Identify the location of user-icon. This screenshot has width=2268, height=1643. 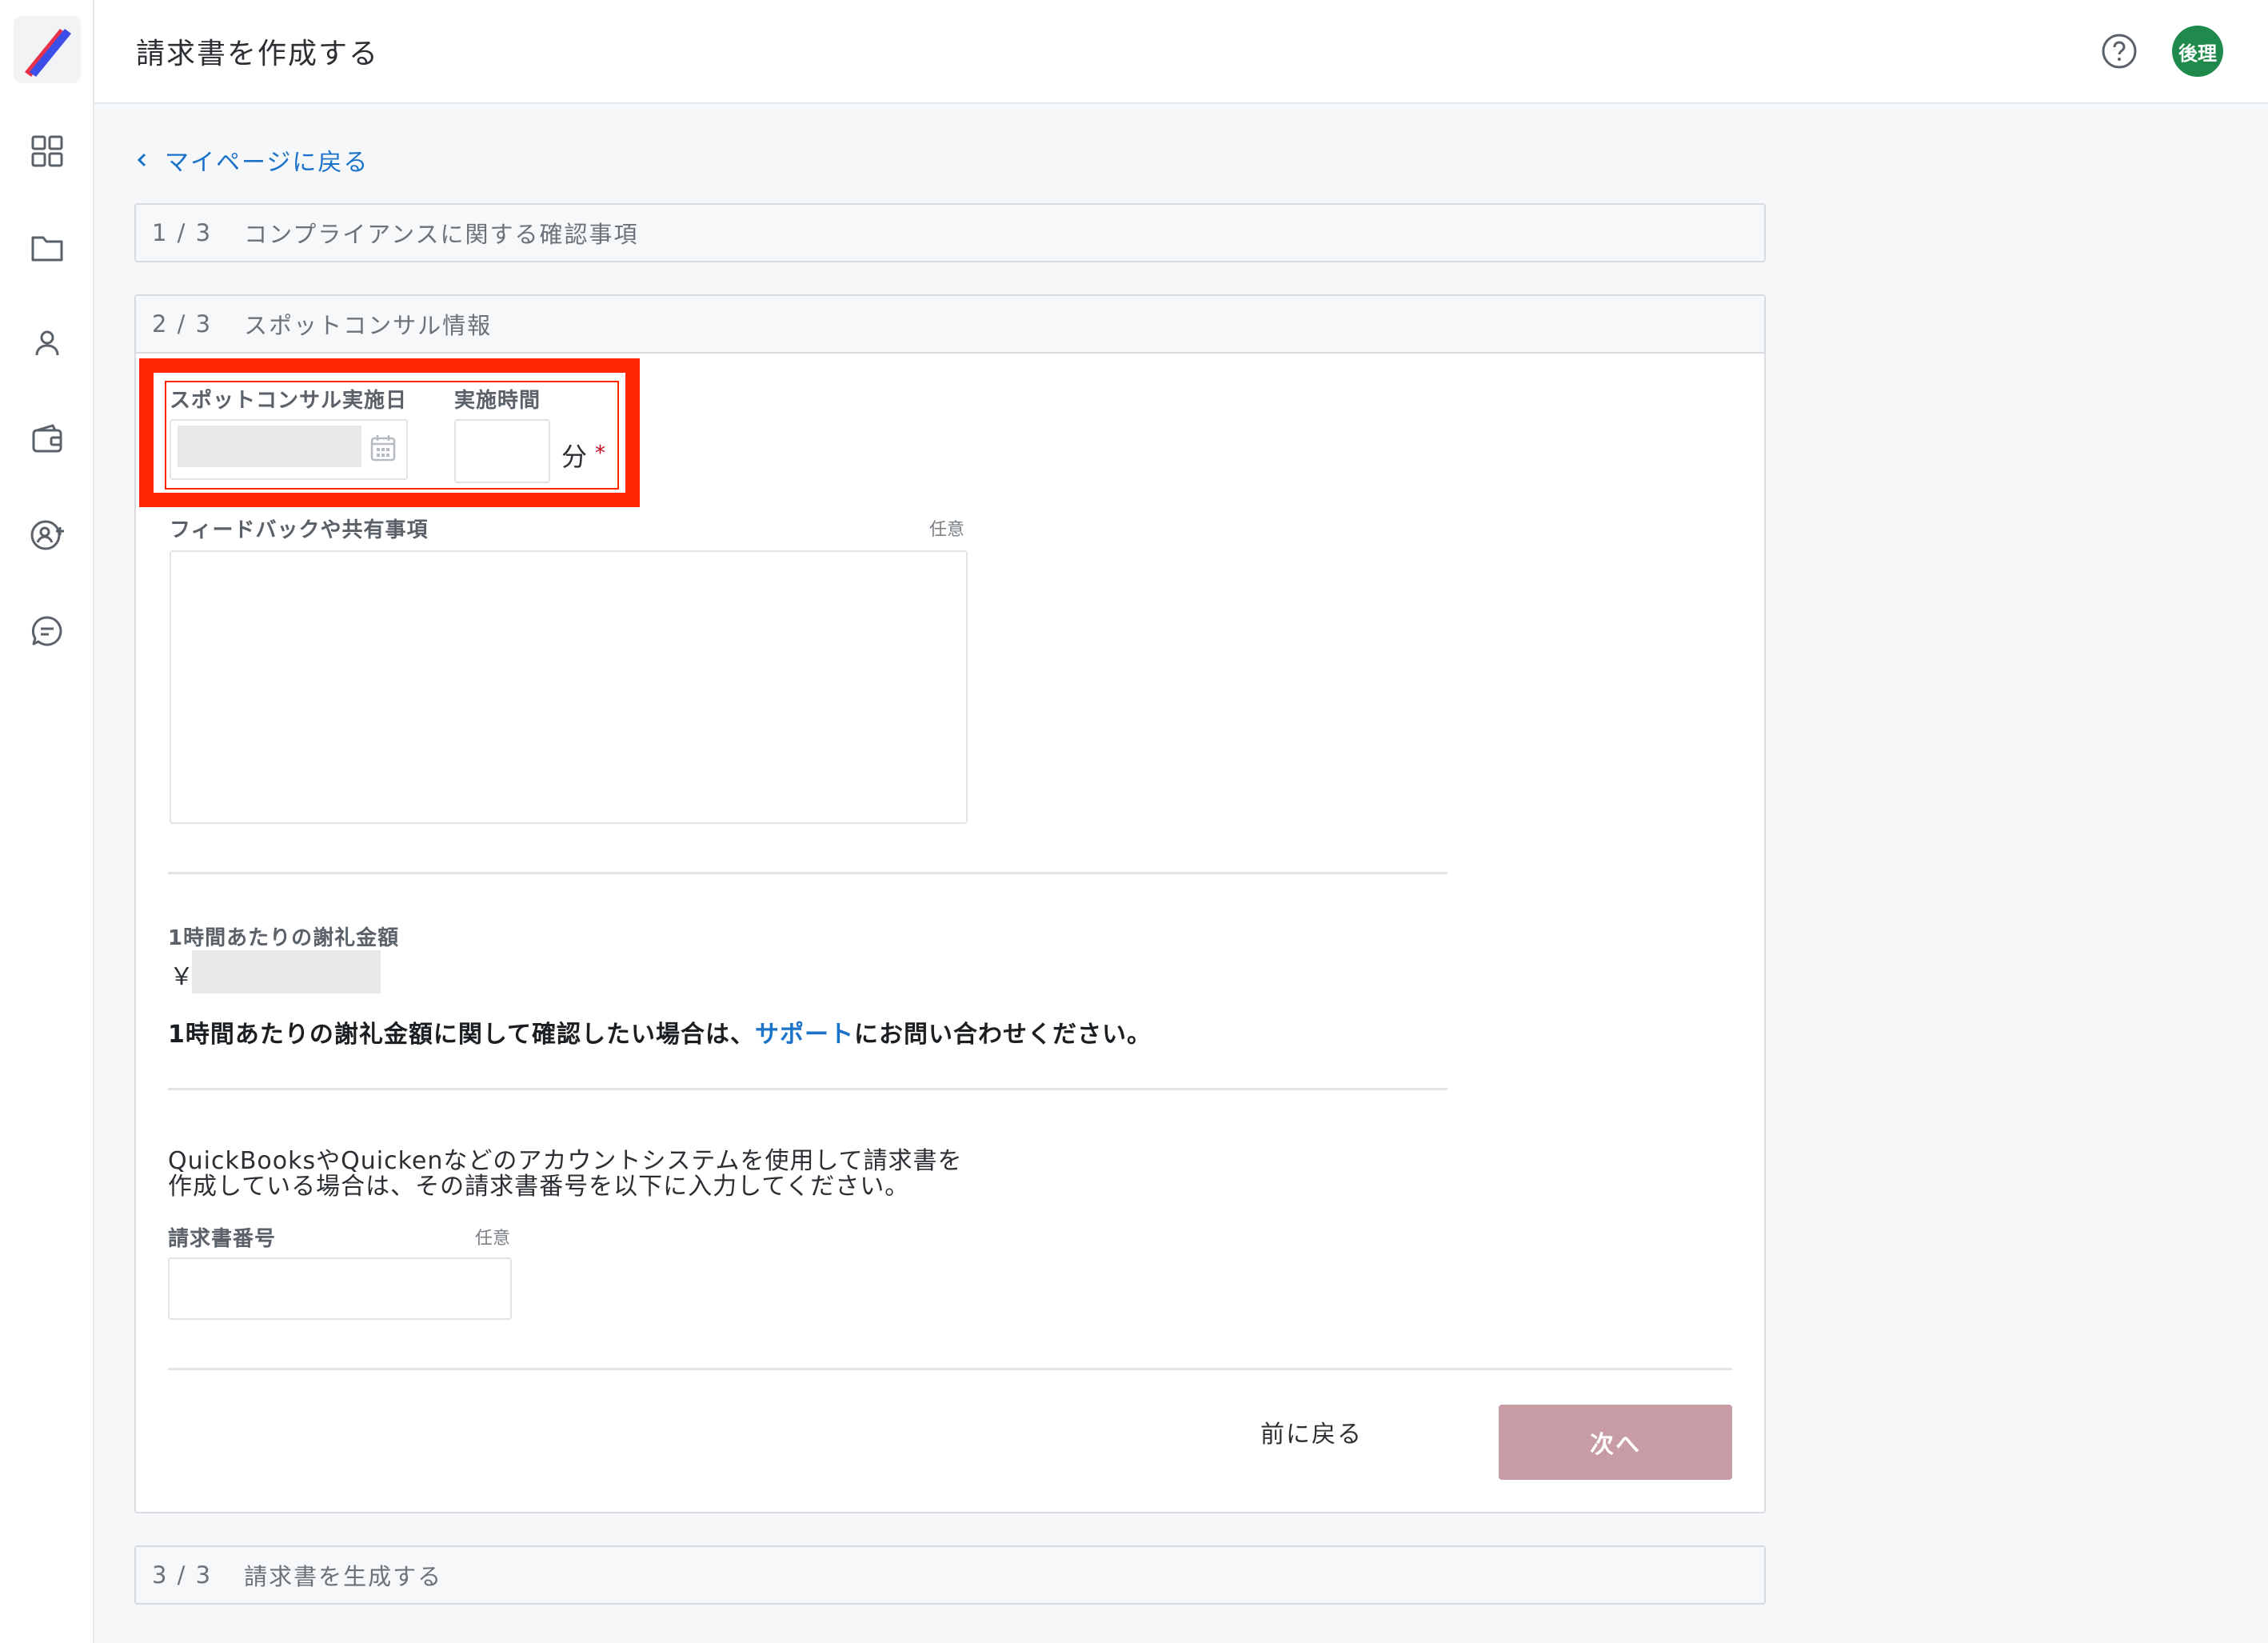
(47, 343).